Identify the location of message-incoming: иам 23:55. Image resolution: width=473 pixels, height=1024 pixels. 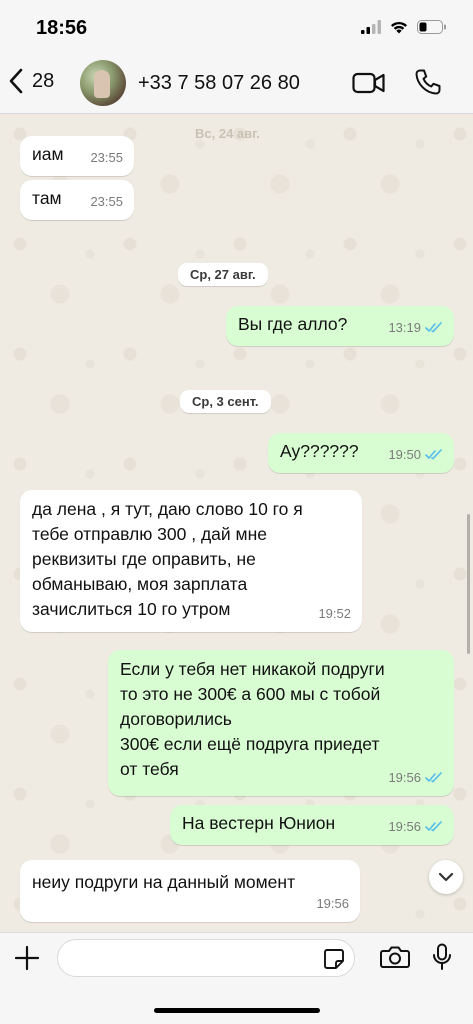
(77, 156).